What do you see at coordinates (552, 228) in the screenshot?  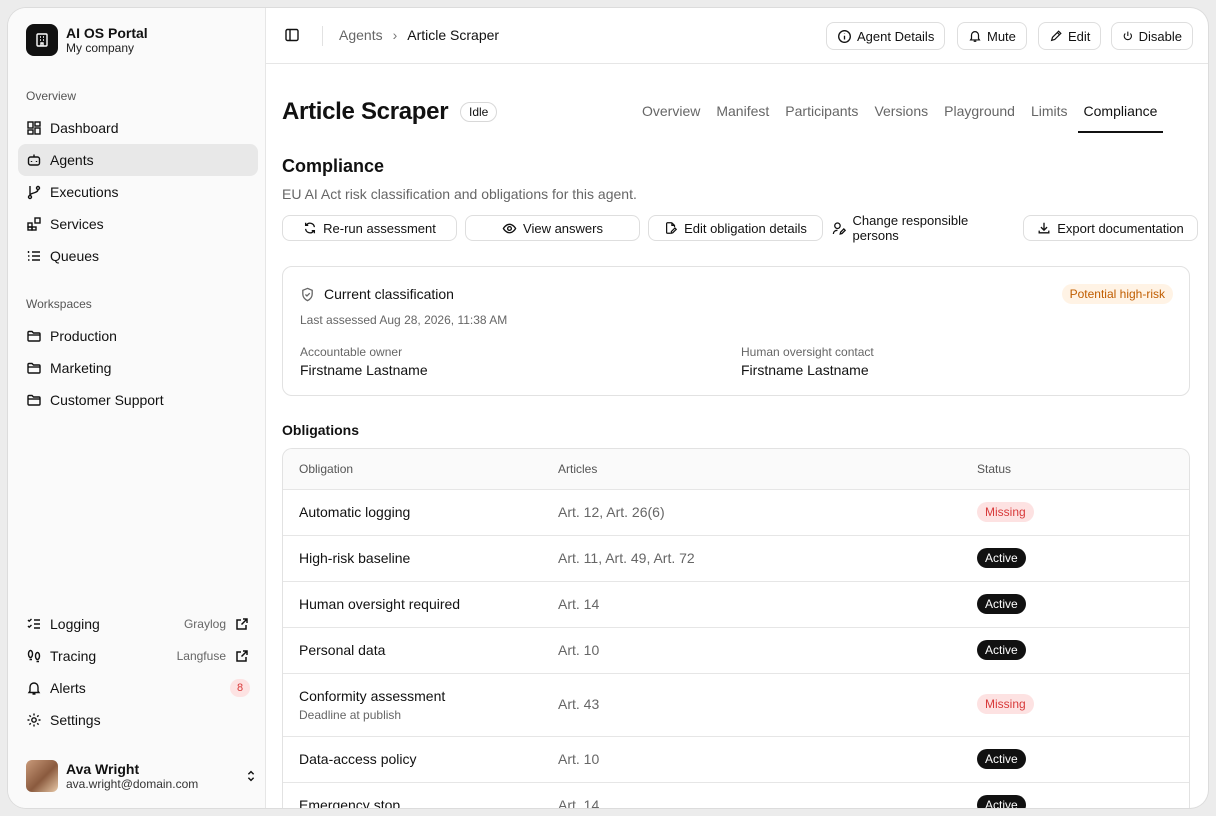 I see `view-answers-button: View answers` at bounding box center [552, 228].